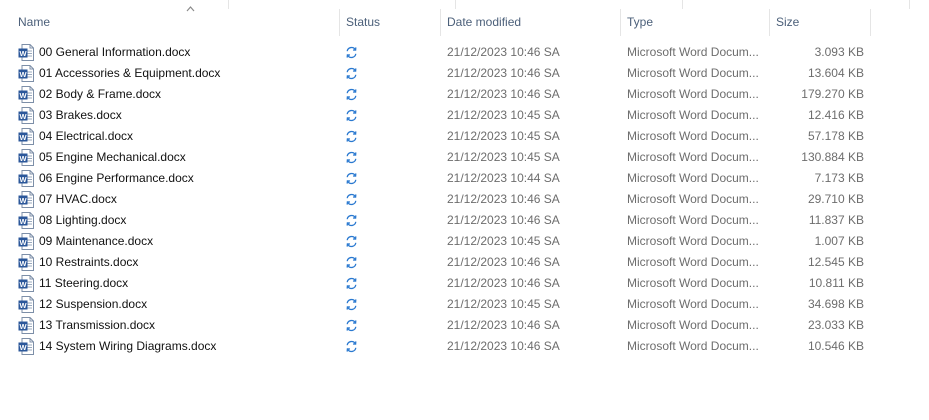 This screenshot has height=420, width=929. What do you see at coordinates (788, 22) in the screenshot?
I see `column-header-size-label: Size` at bounding box center [788, 22].